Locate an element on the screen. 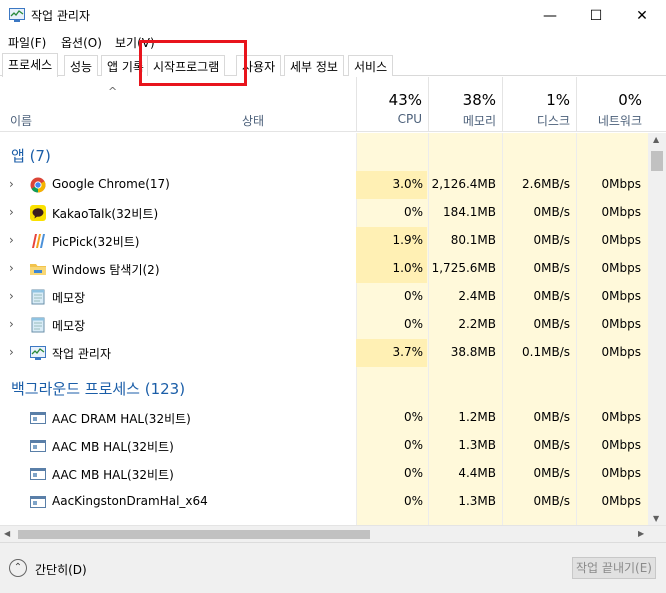  tab-performance: 성능 is located at coordinates (81, 65).